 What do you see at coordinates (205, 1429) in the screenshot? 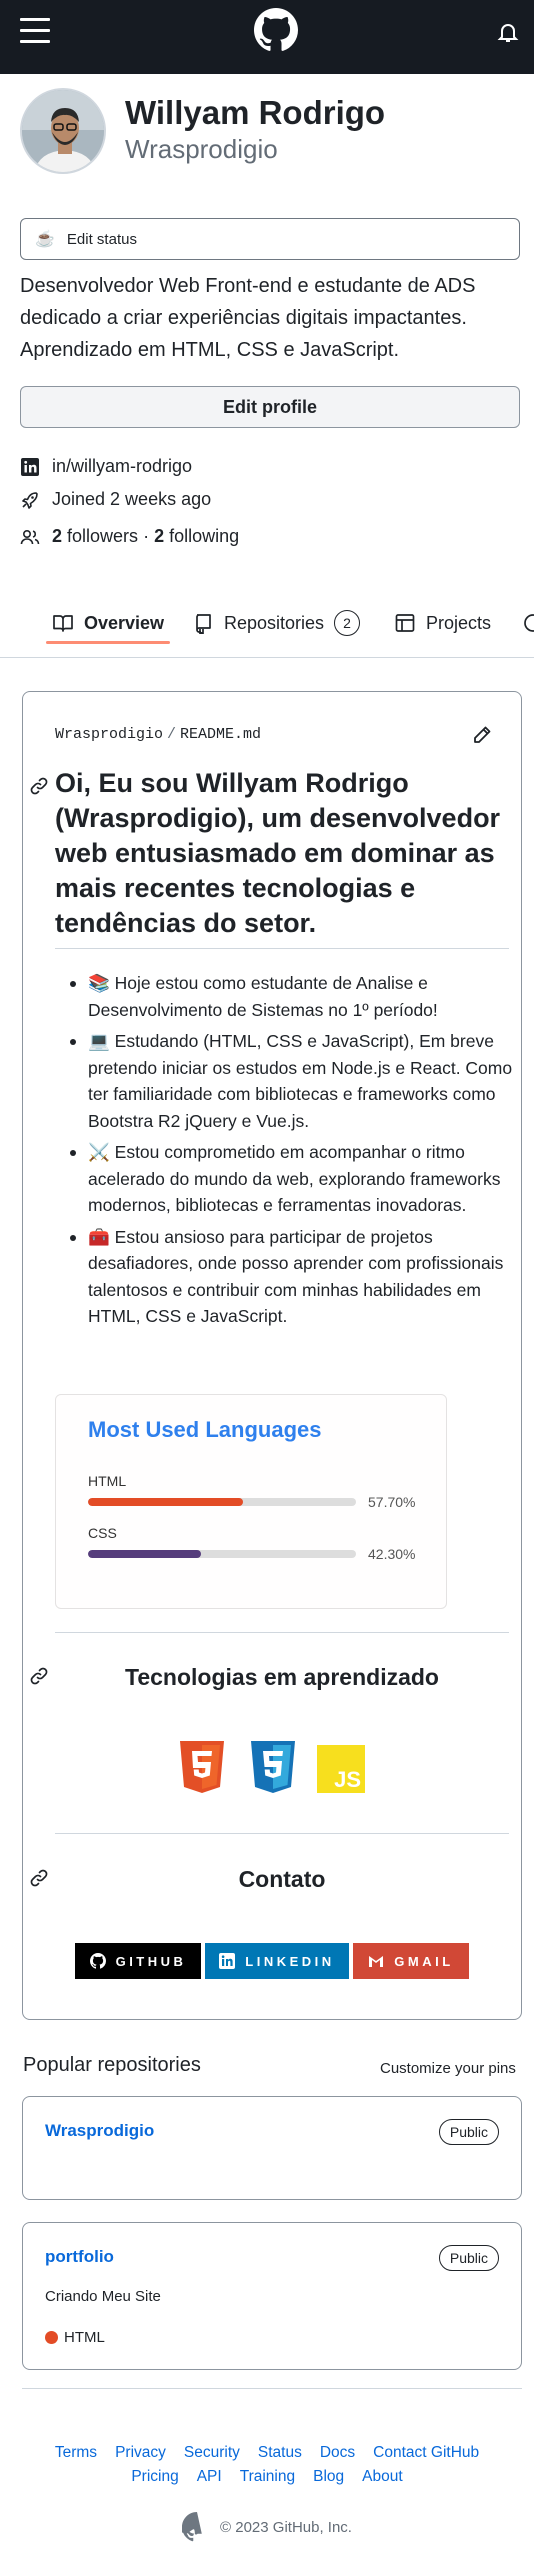
I see `languages-card-title: Most Used Languages` at bounding box center [205, 1429].